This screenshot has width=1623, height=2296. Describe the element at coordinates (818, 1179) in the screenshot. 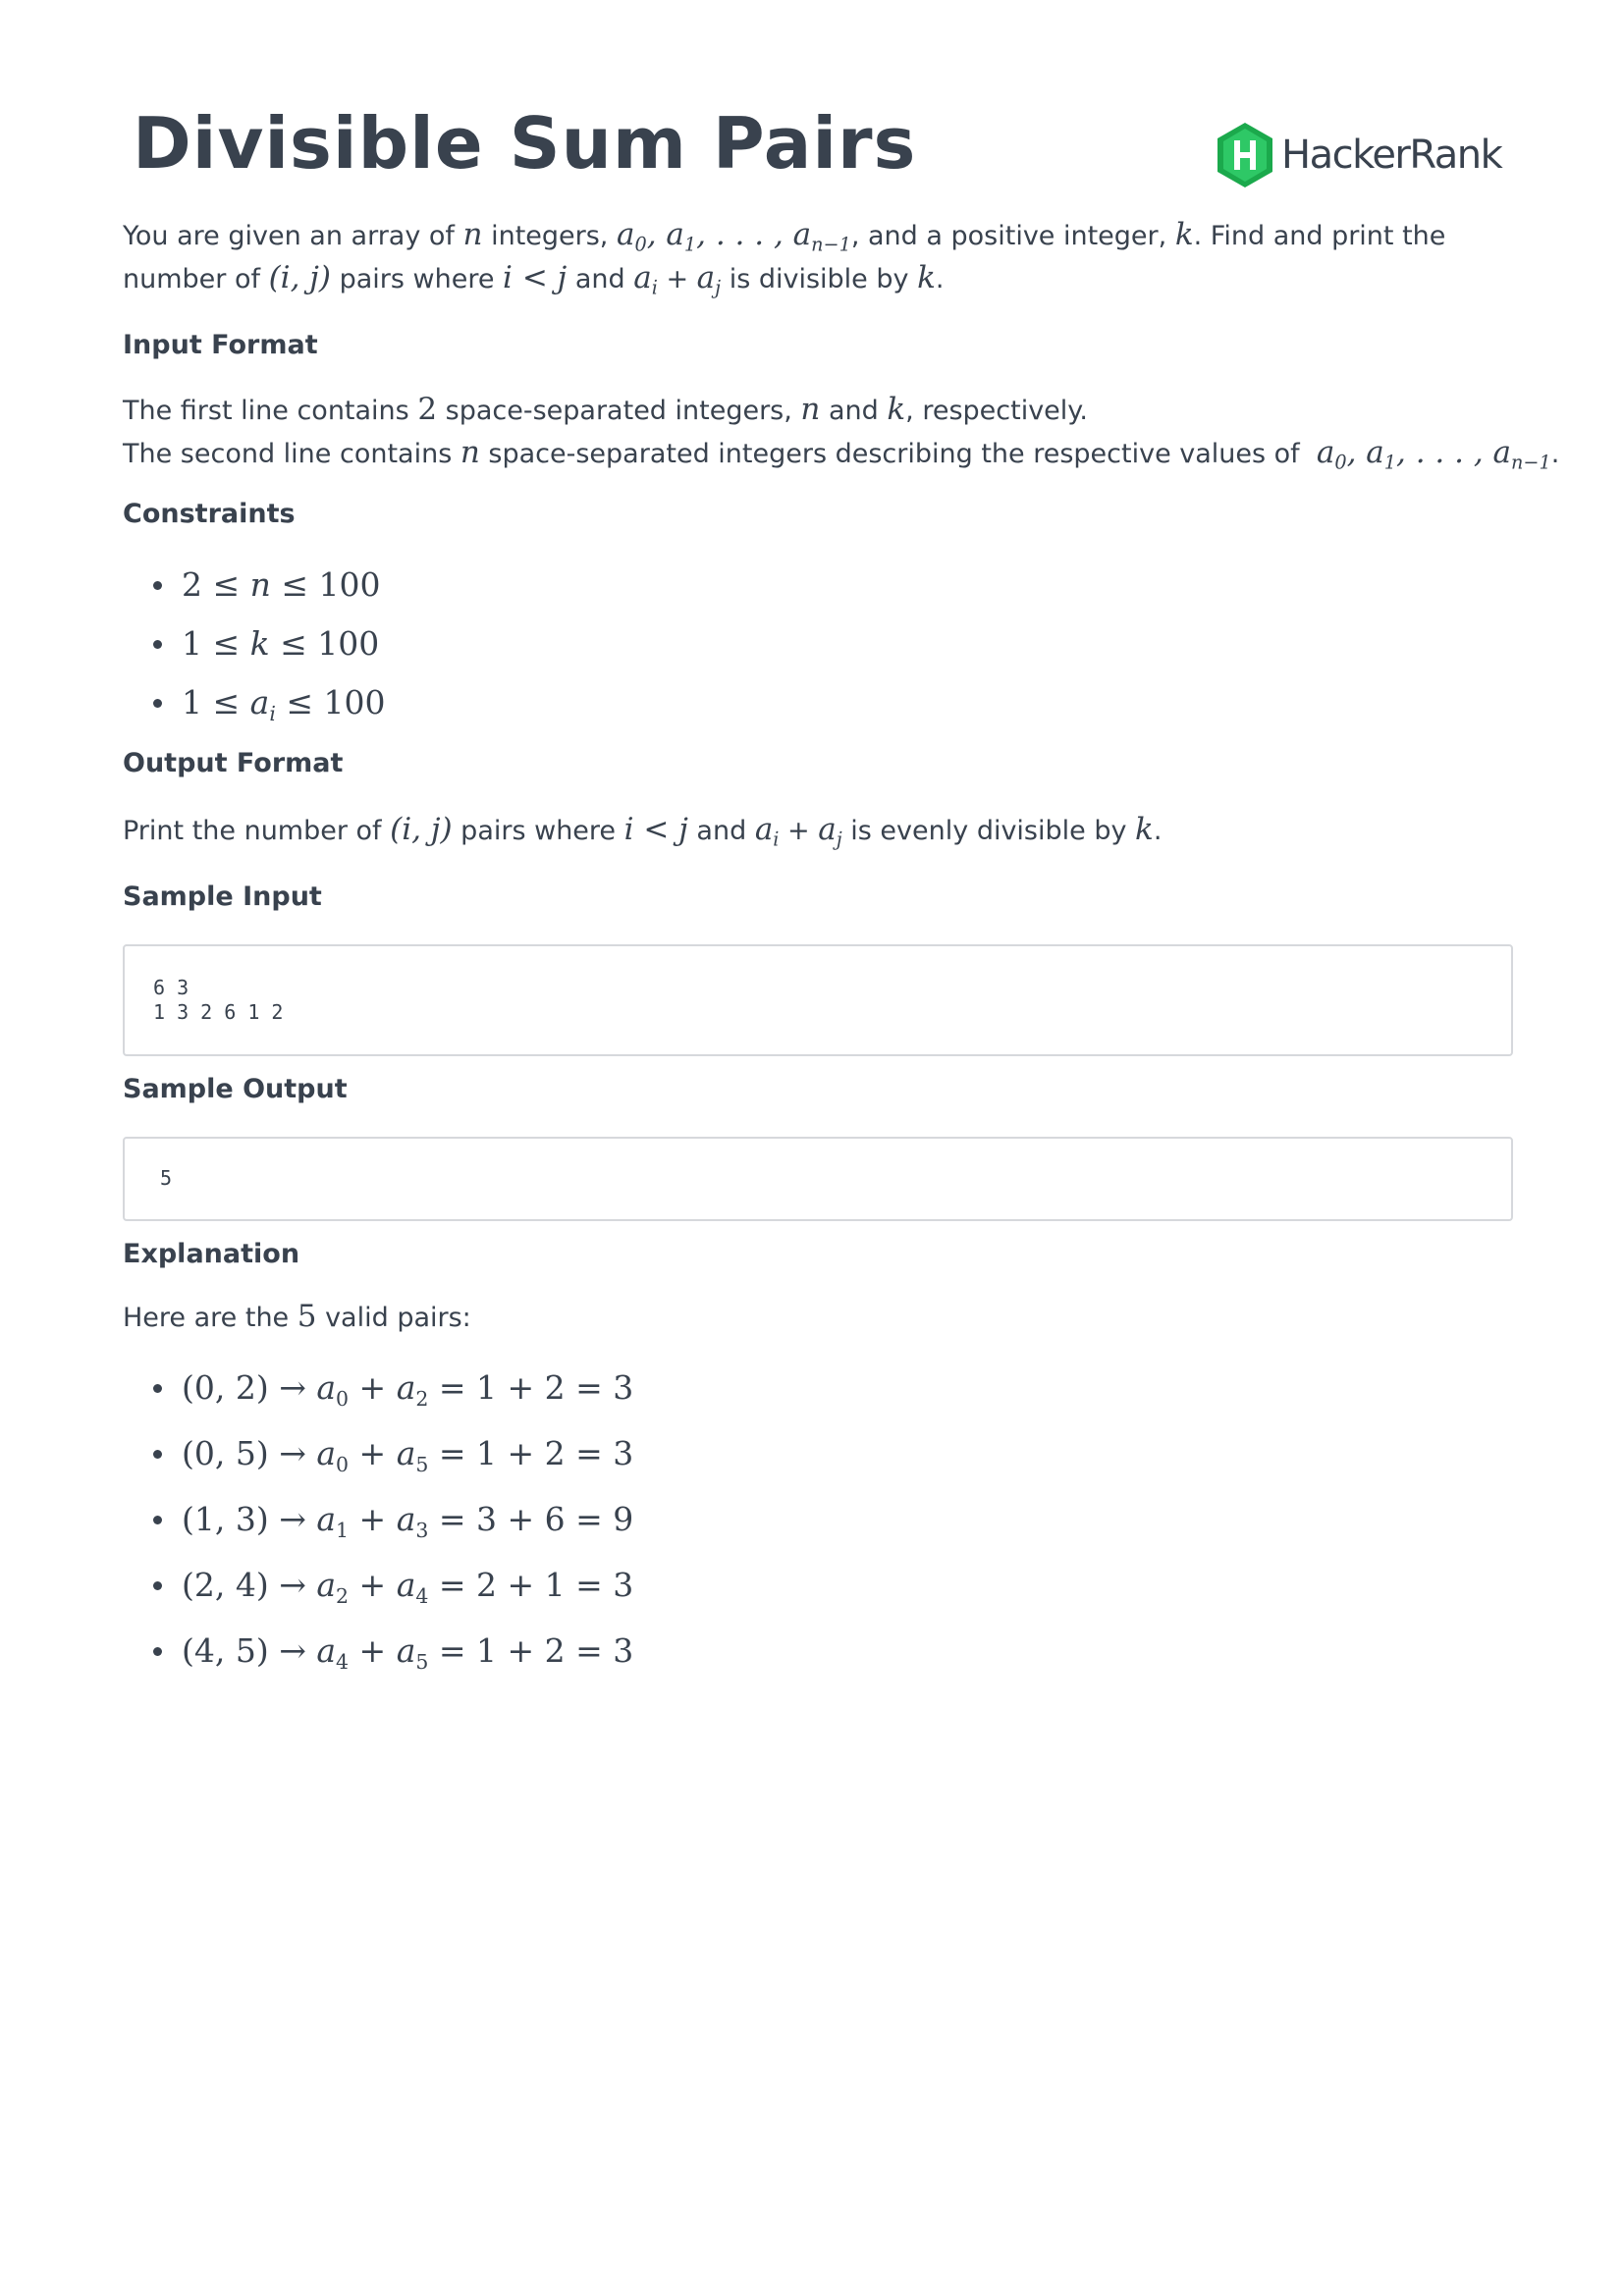

I see `sample-output-box: 5` at that location.